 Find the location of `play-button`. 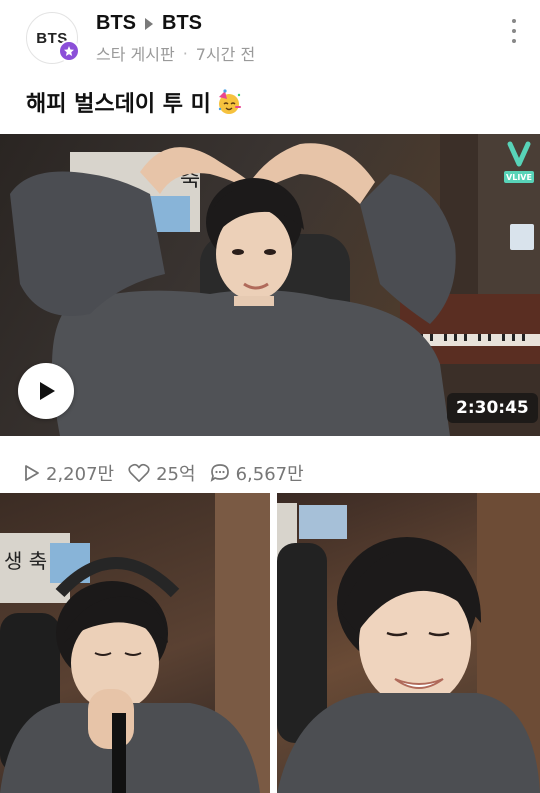

play-button is located at coordinates (46, 391).